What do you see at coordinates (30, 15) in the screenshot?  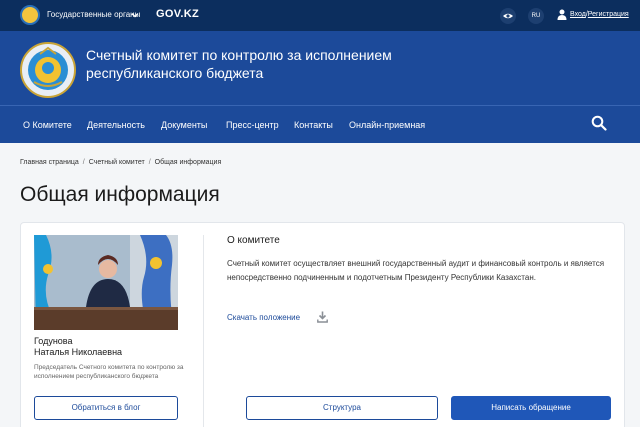 I see `state-emblem-icon` at bounding box center [30, 15].